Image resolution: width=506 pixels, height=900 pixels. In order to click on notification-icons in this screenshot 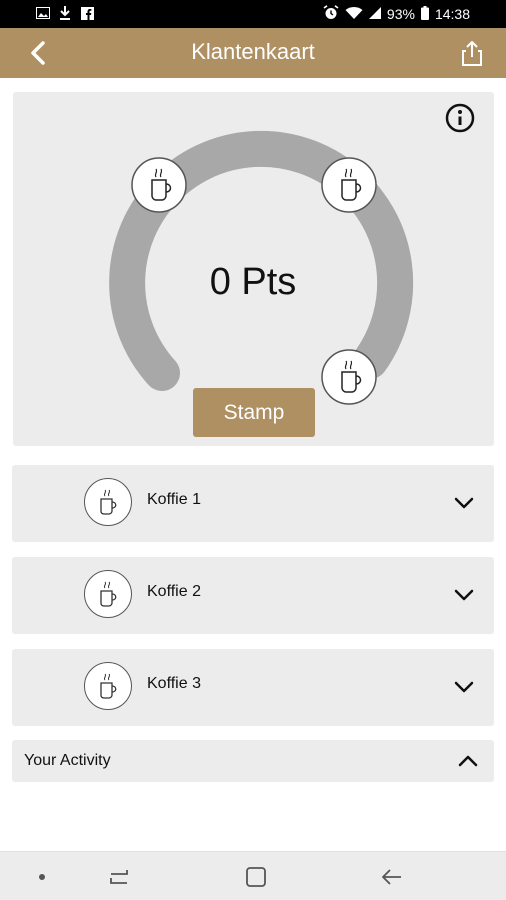, I will do `click(65, 13)`.